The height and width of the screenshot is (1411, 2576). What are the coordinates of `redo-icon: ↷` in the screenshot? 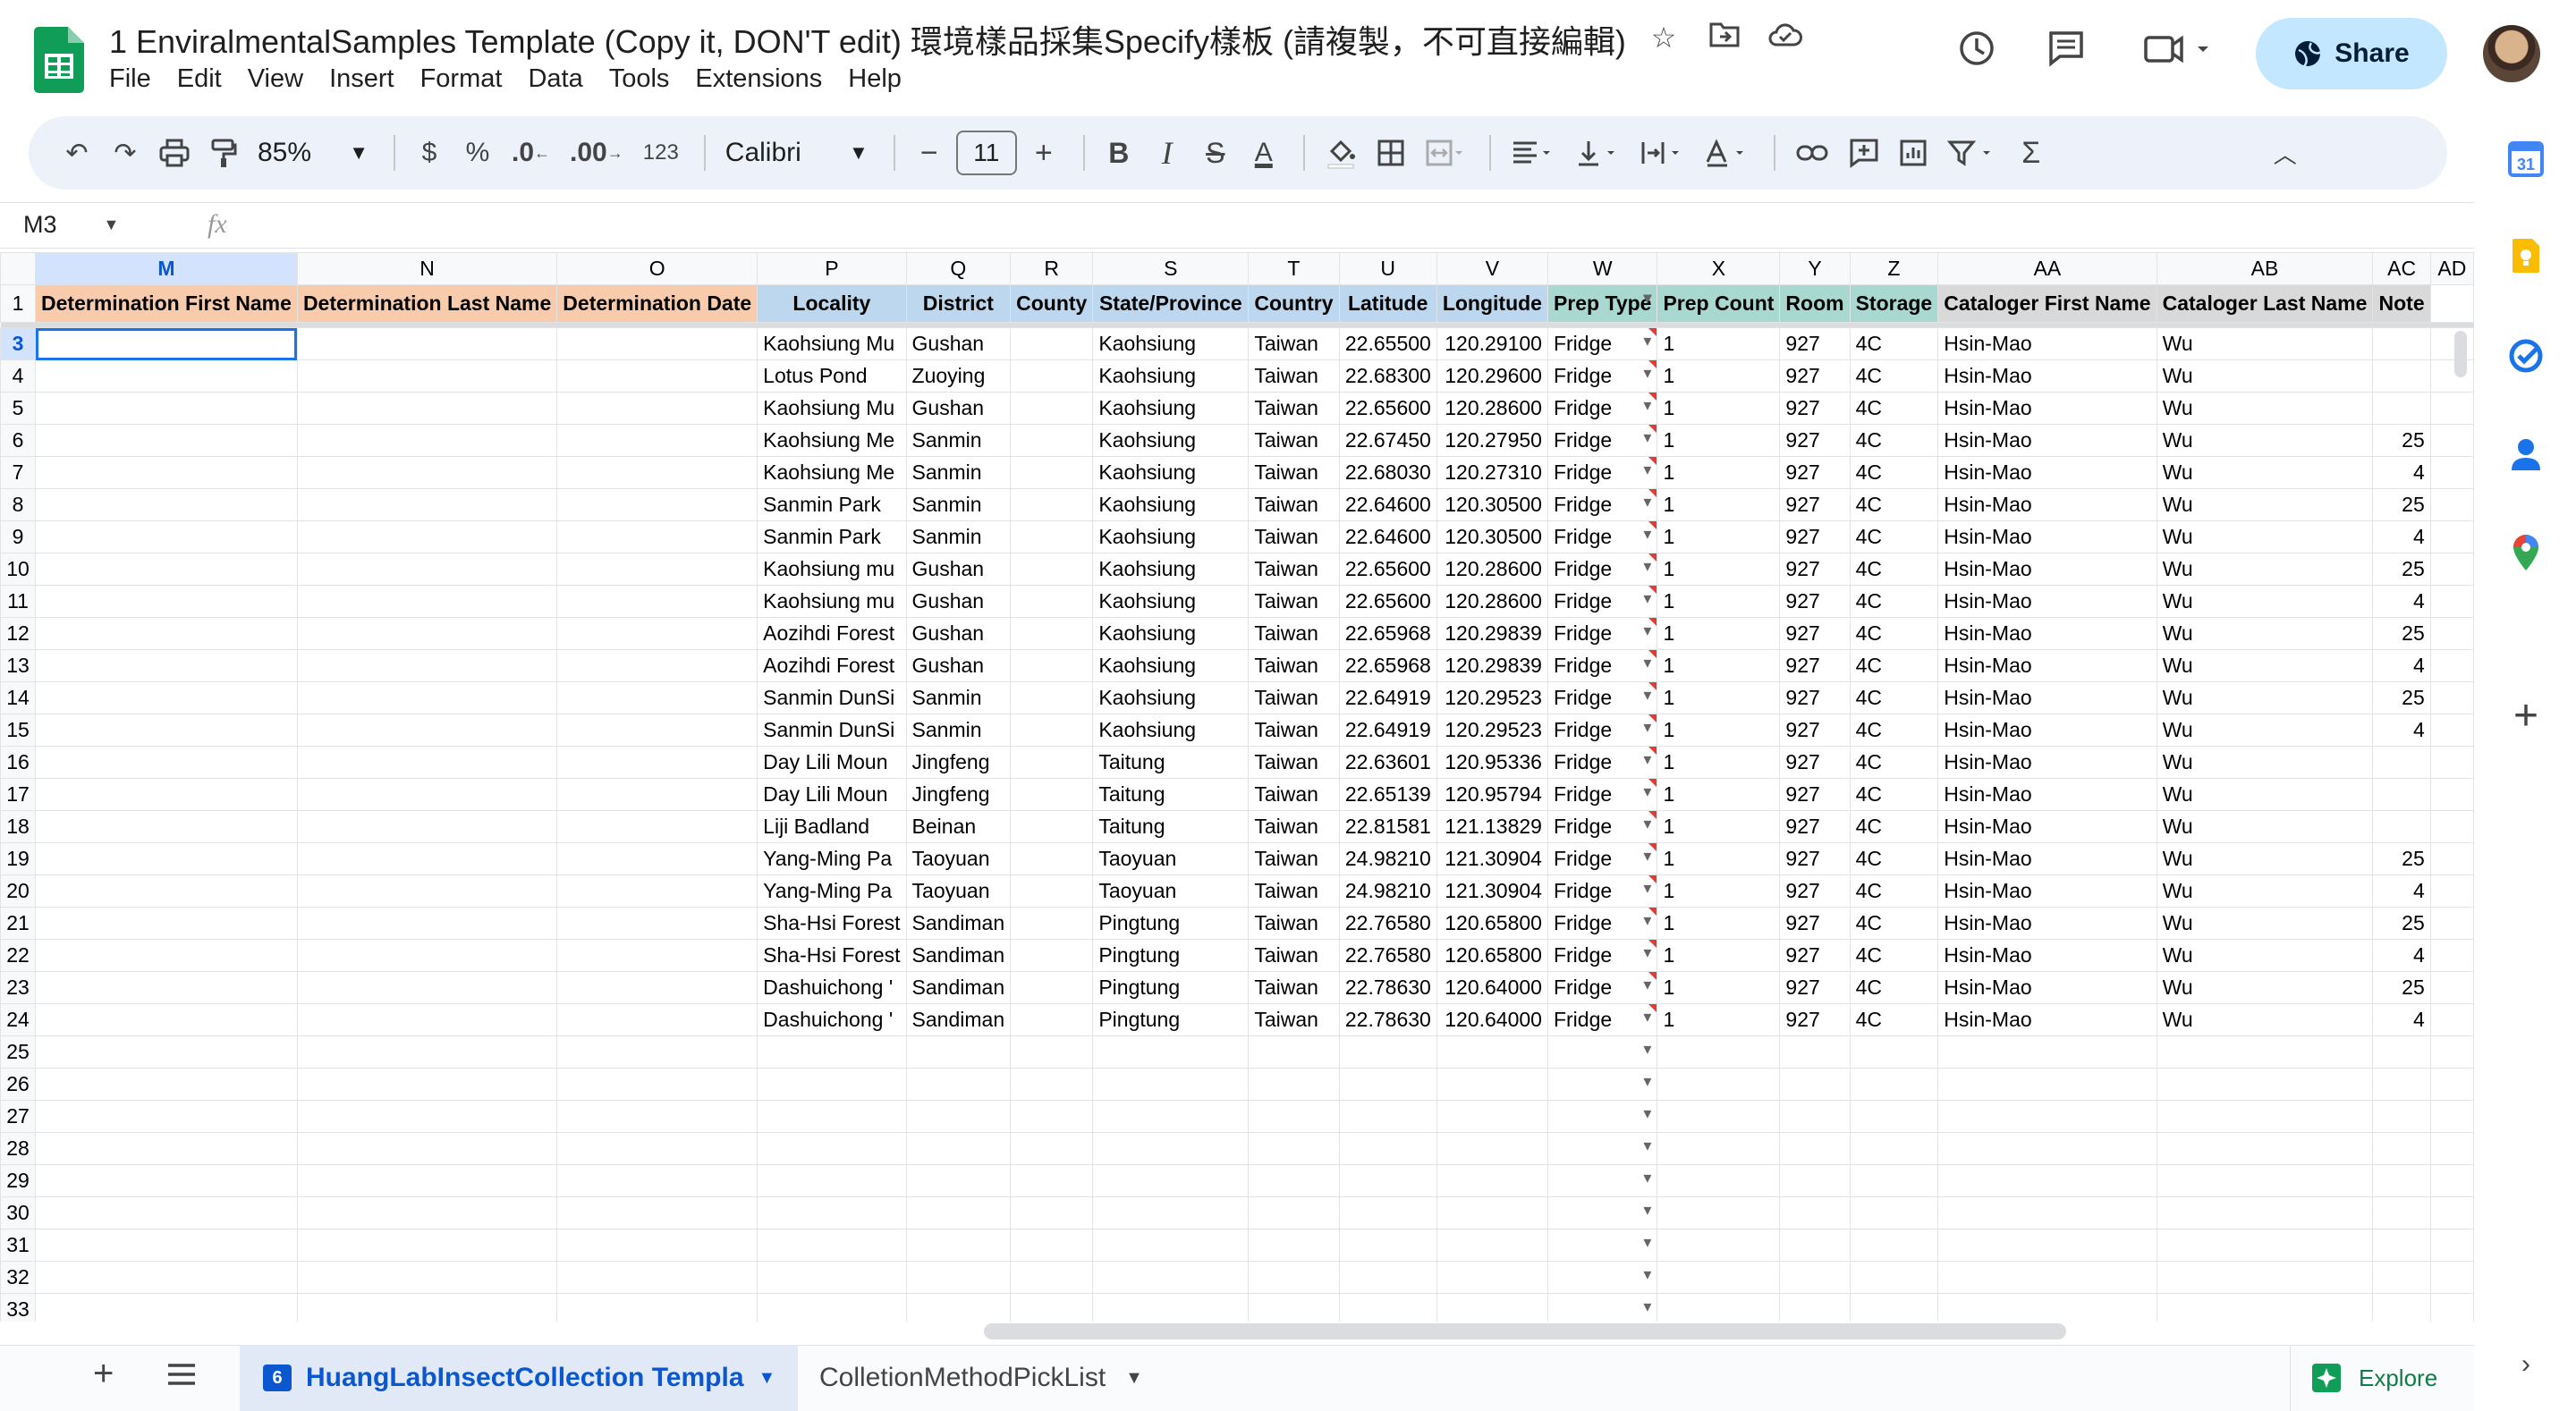 It's located at (125, 153).